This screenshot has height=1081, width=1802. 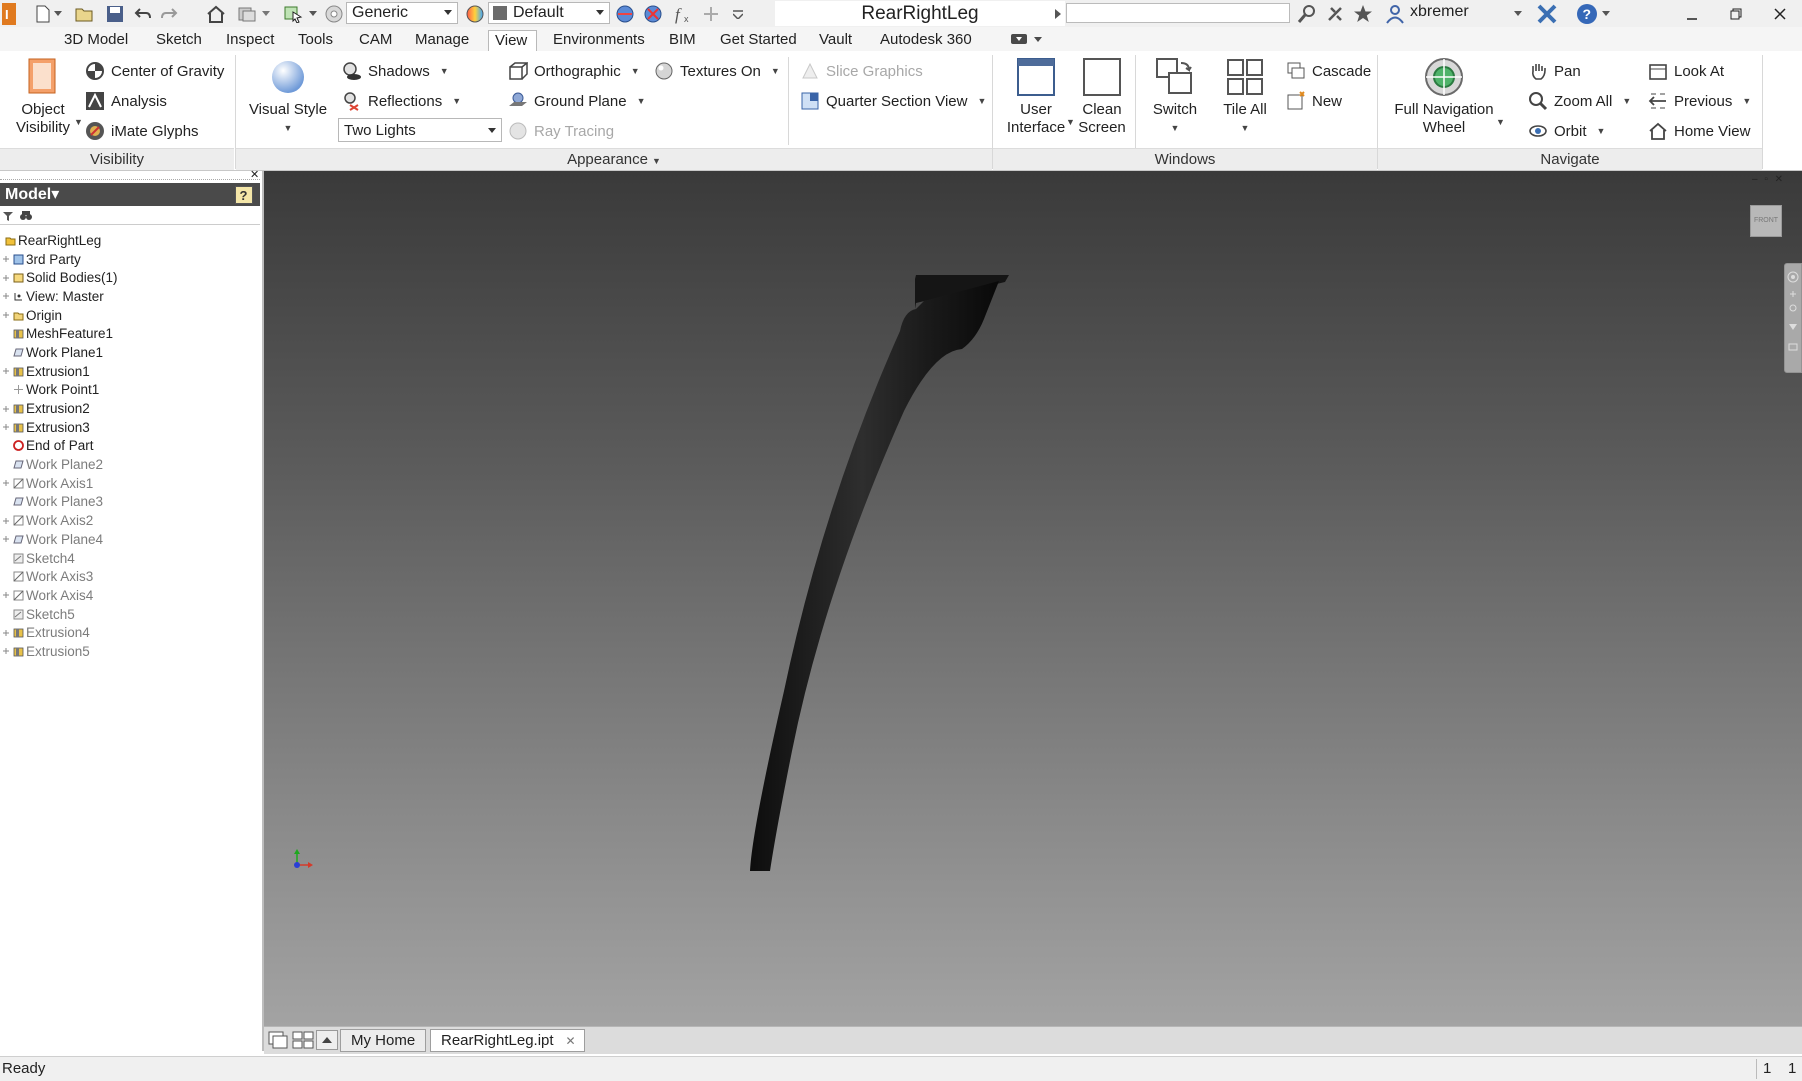 I want to click on tab-cam: CAM, so click(x=375, y=40).